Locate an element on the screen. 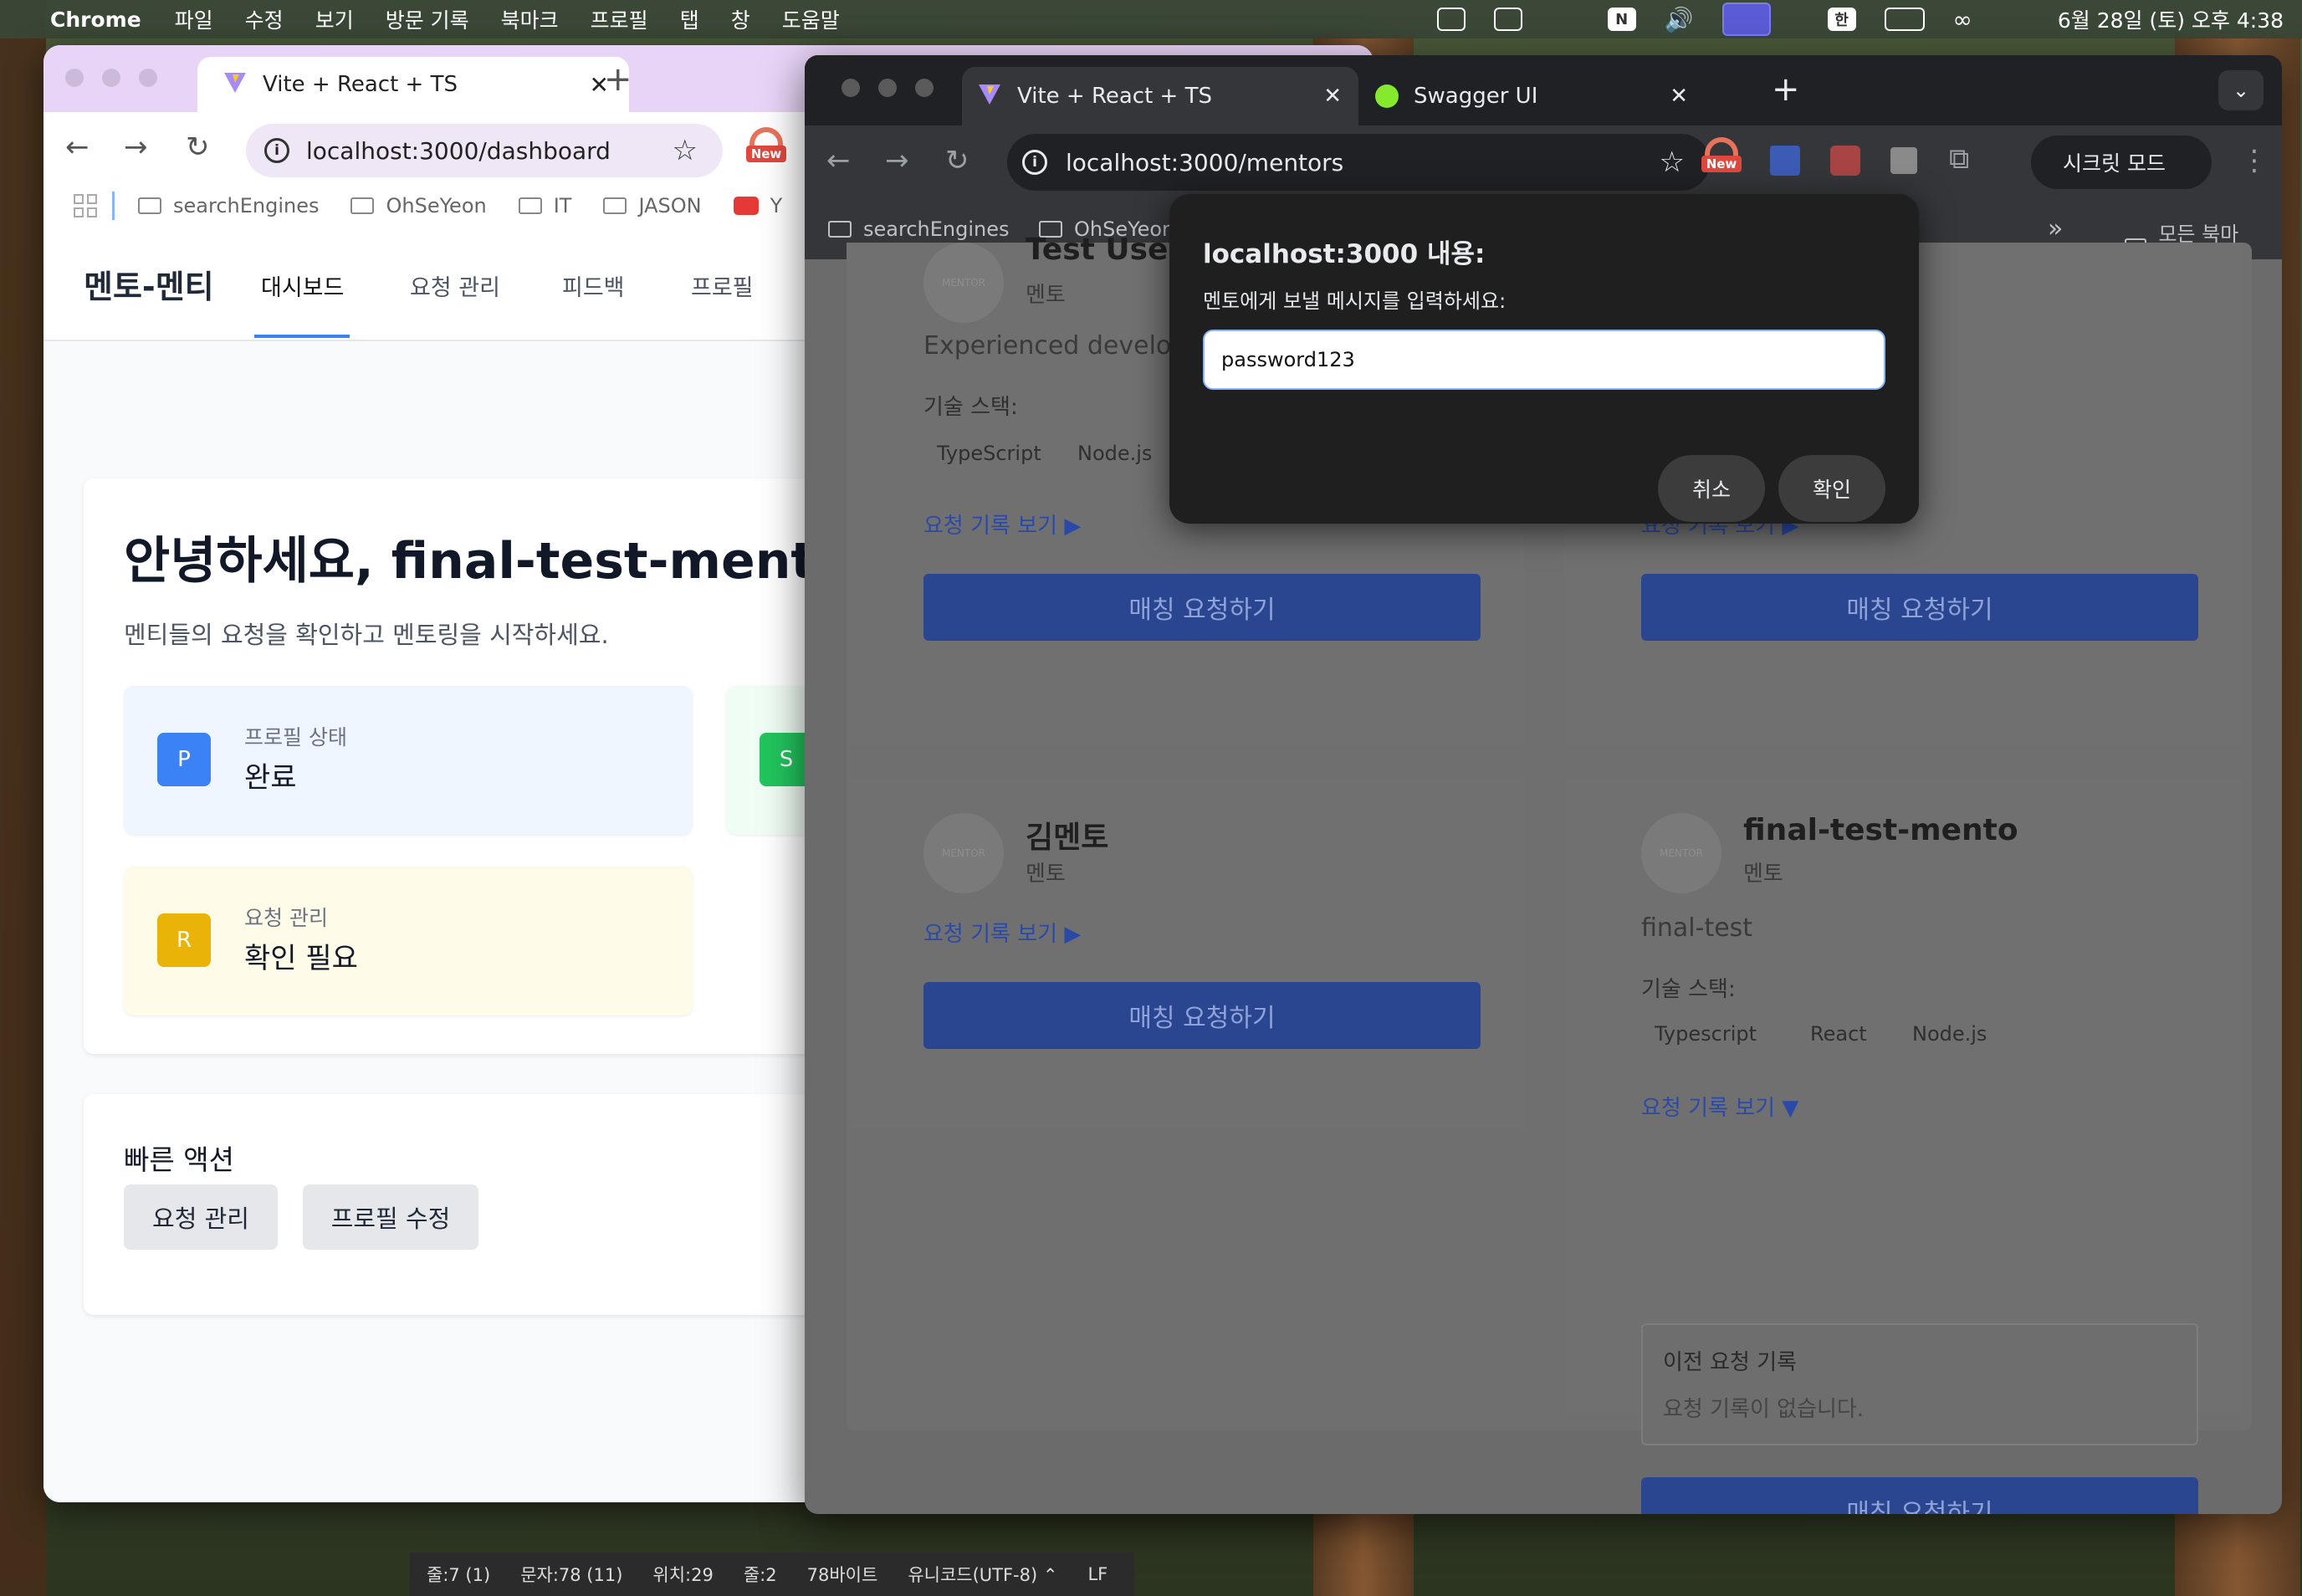  stat-label: 프로필 상태 is located at coordinates (295, 737).